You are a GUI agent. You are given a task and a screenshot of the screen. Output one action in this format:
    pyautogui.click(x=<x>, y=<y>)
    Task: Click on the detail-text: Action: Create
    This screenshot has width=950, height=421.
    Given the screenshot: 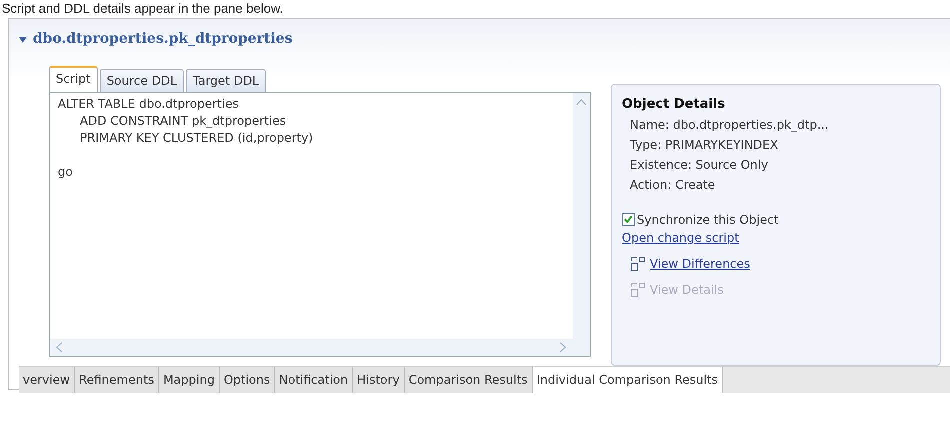 What is the action you would take?
    pyautogui.click(x=672, y=185)
    